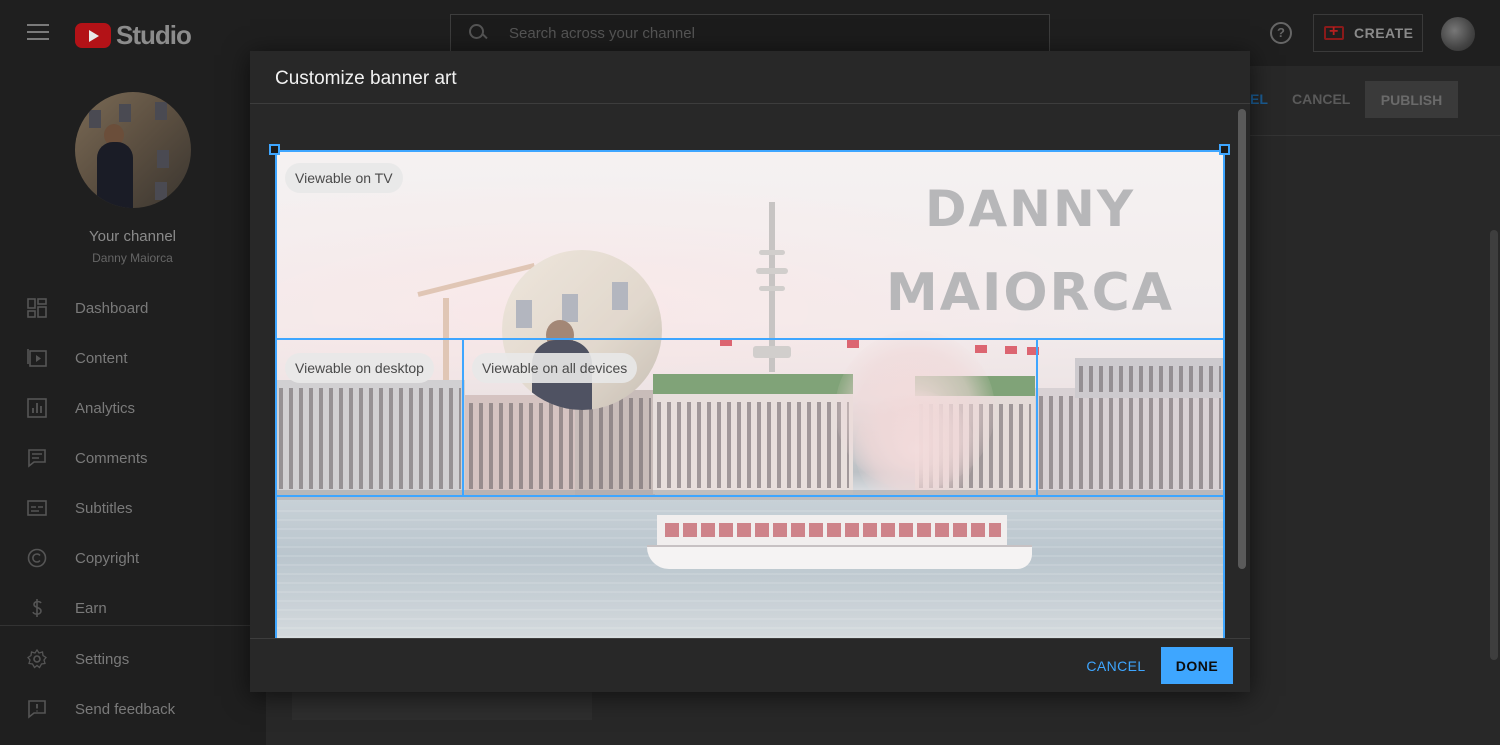  Describe the element at coordinates (759, 33) in the screenshot. I see `search-input` at that location.